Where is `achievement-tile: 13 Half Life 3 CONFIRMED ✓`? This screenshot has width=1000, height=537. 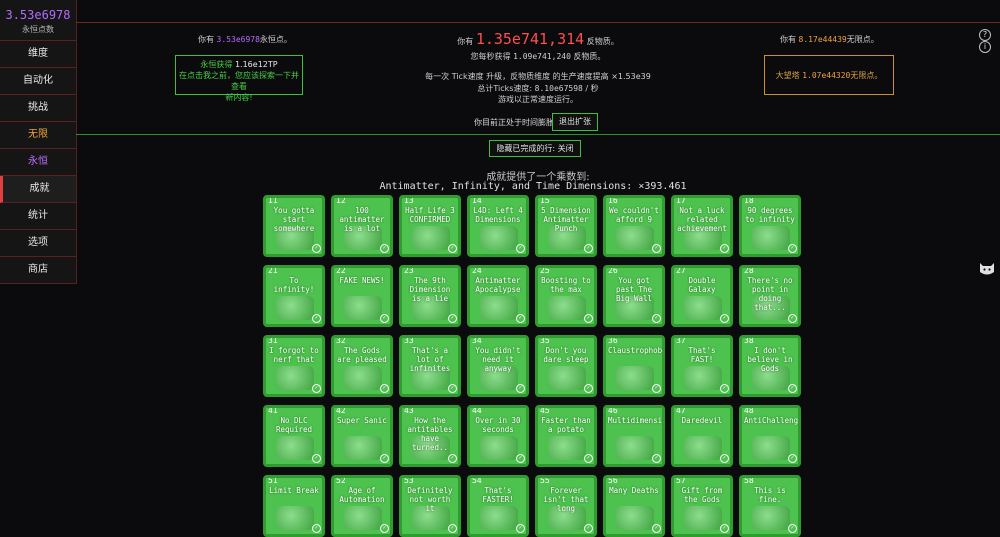 achievement-tile: 13 Half Life 3 CONFIRMED ✓ is located at coordinates (430, 226).